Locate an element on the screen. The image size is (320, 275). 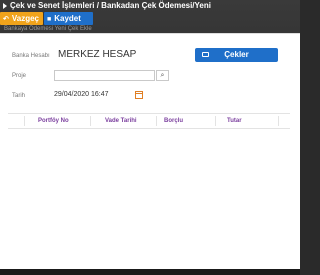
project-label: Proje is located at coordinates (19, 76).